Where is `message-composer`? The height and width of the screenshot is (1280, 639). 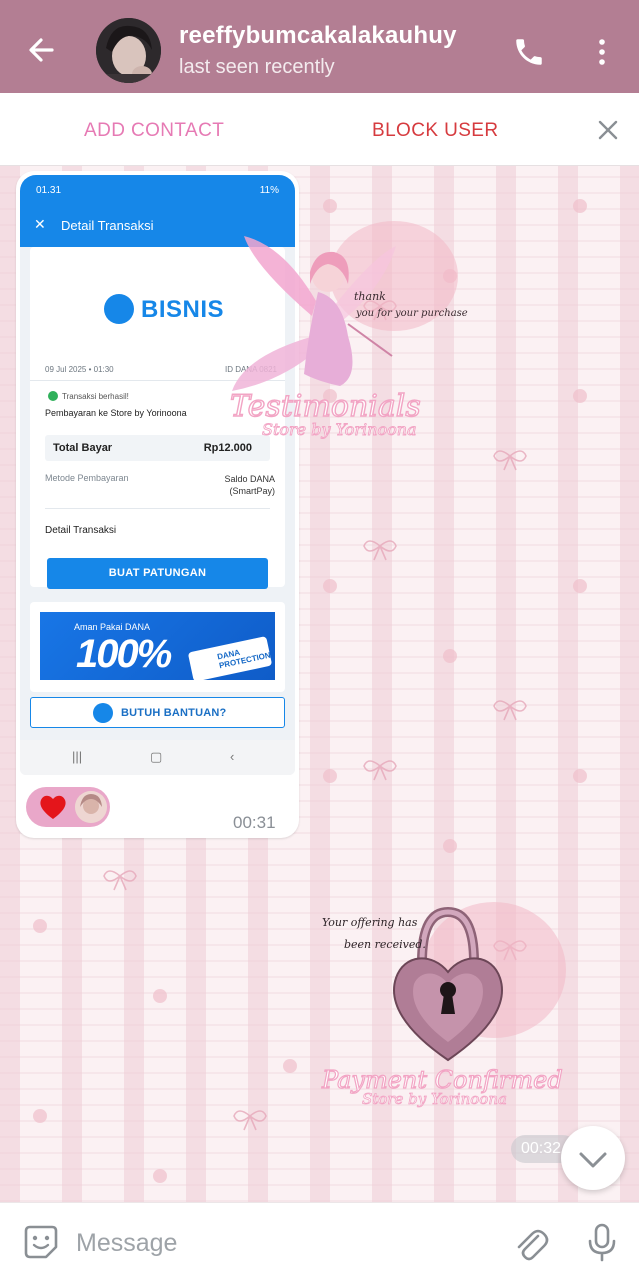 message-composer is located at coordinates (319, 1241).